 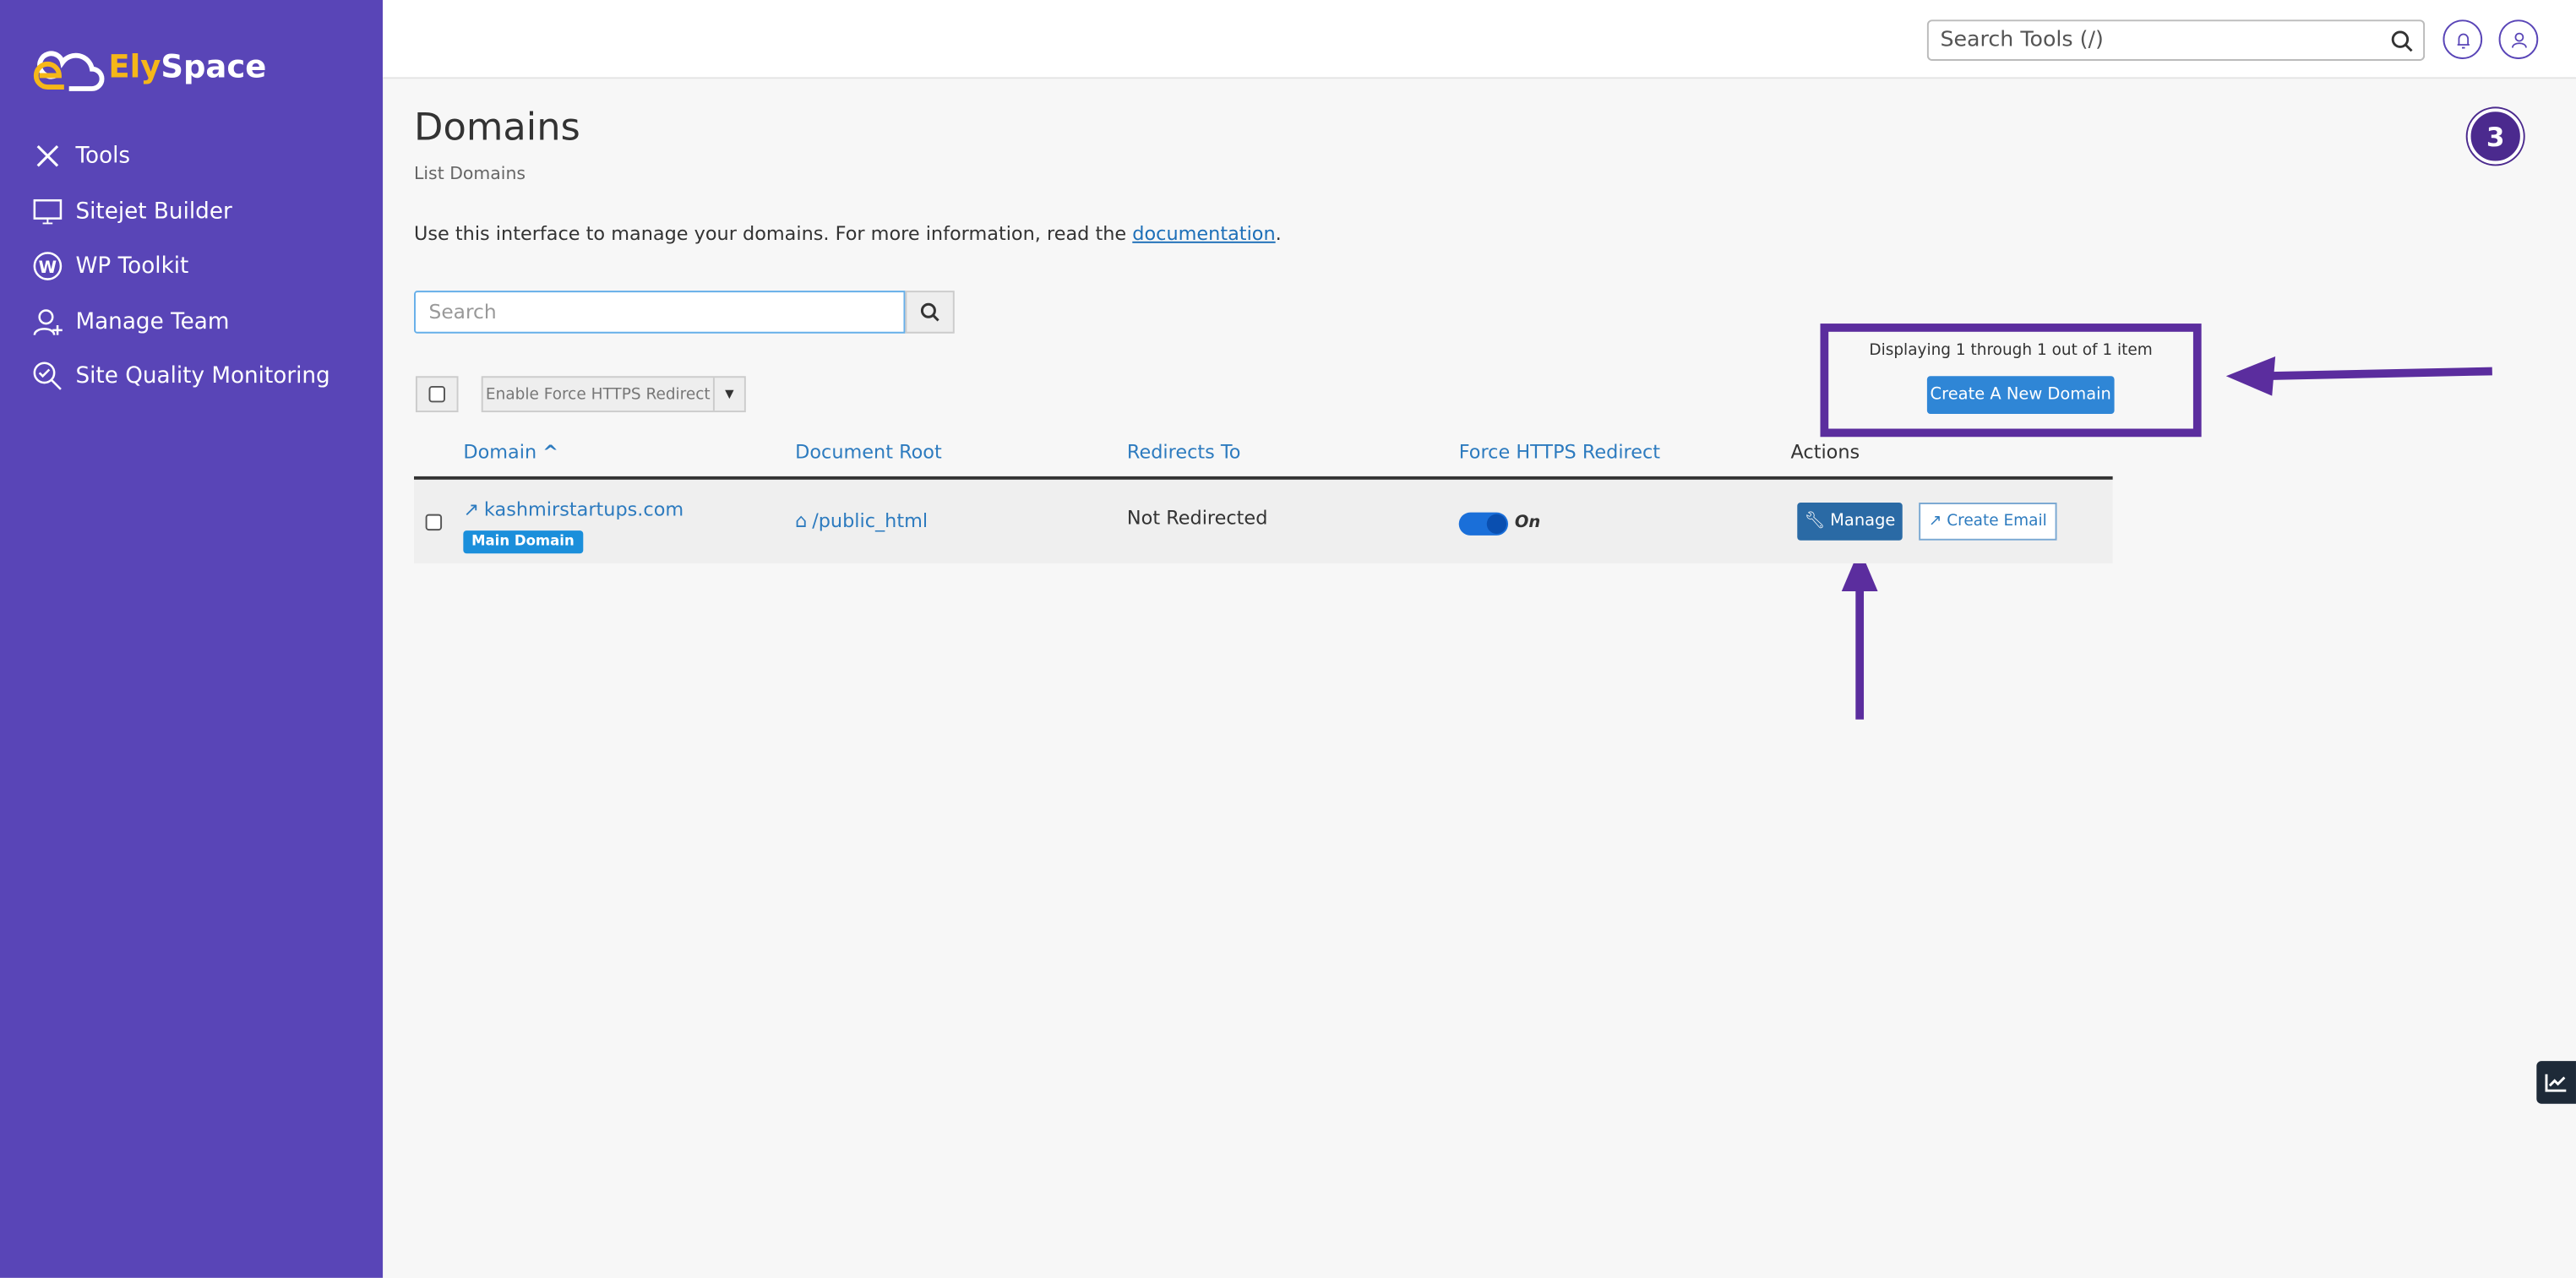 What do you see at coordinates (730, 394) in the screenshot?
I see `caret-down-icon: ▼` at bounding box center [730, 394].